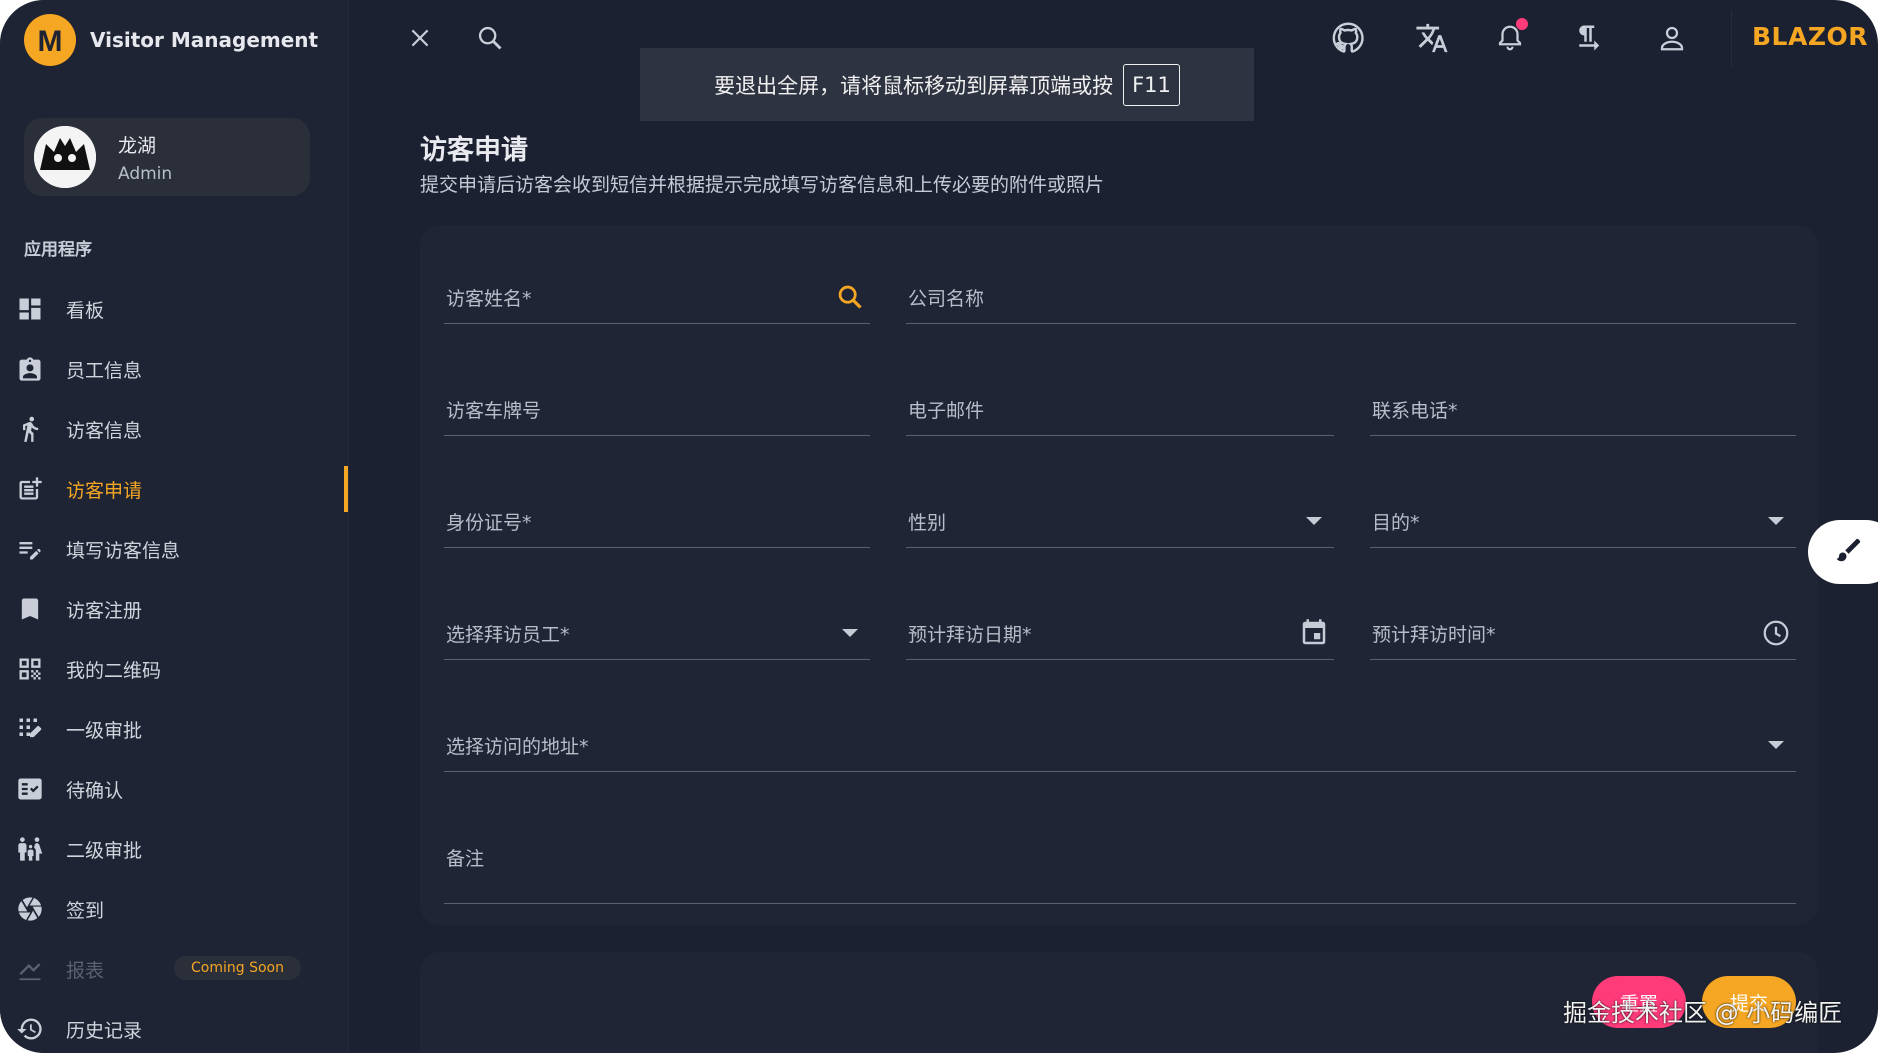 Image resolution: width=1878 pixels, height=1053 pixels. Describe the element at coordinates (167, 157) in the screenshot. I see `user-card: 龙湖 Admin` at that location.